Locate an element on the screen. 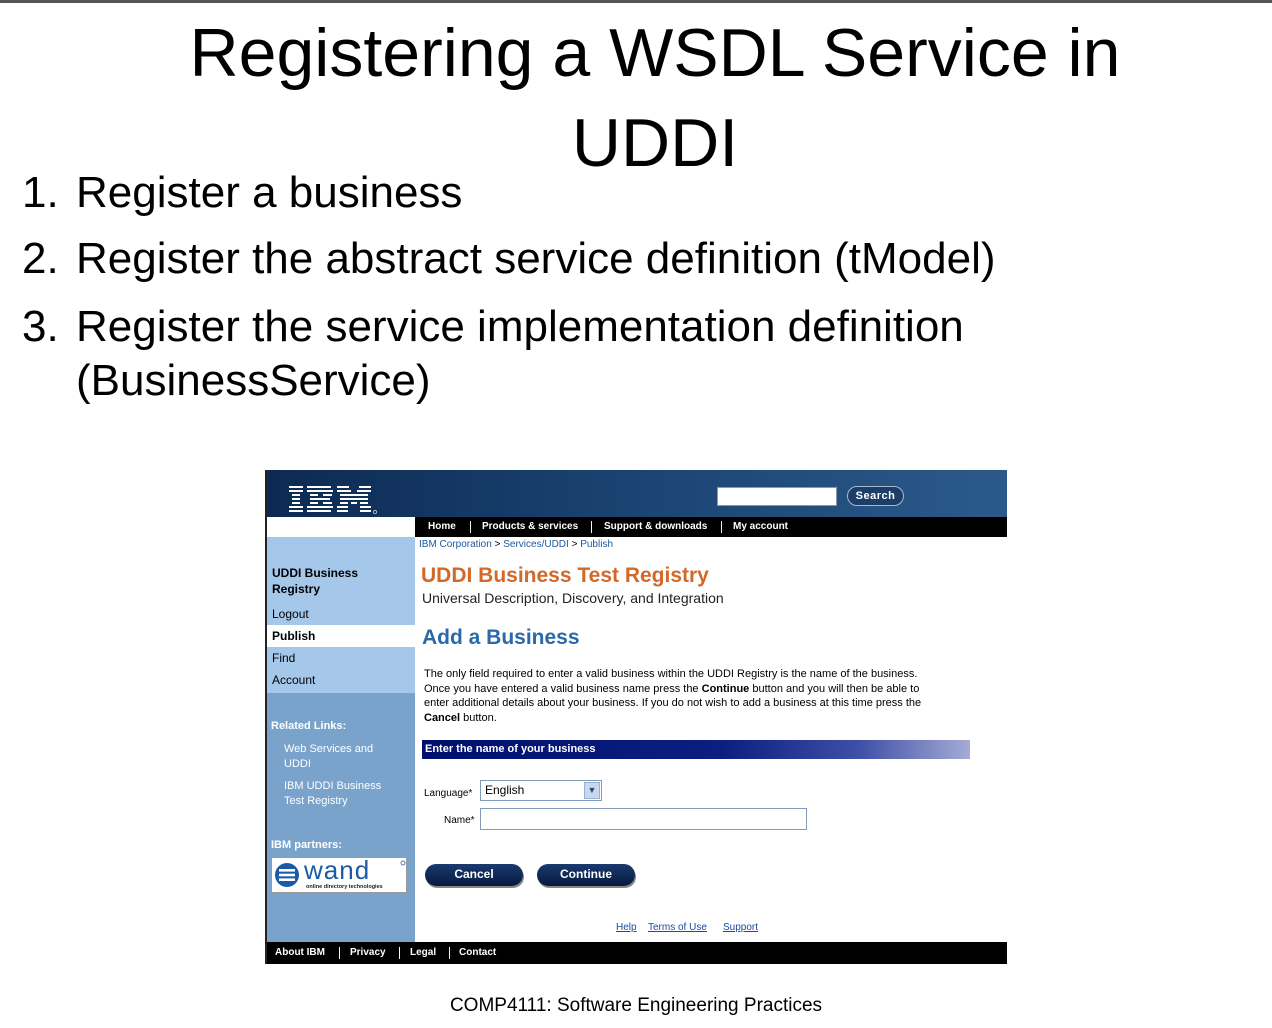 The height and width of the screenshot is (1028, 1272). wand-partner-logo: wand online directory technologies is located at coordinates (339, 874).